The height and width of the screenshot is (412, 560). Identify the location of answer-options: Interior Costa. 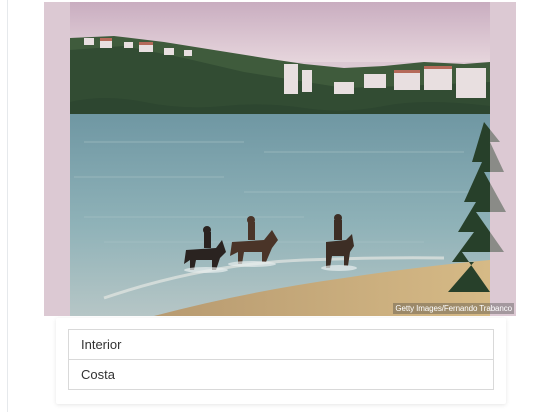
(281, 359).